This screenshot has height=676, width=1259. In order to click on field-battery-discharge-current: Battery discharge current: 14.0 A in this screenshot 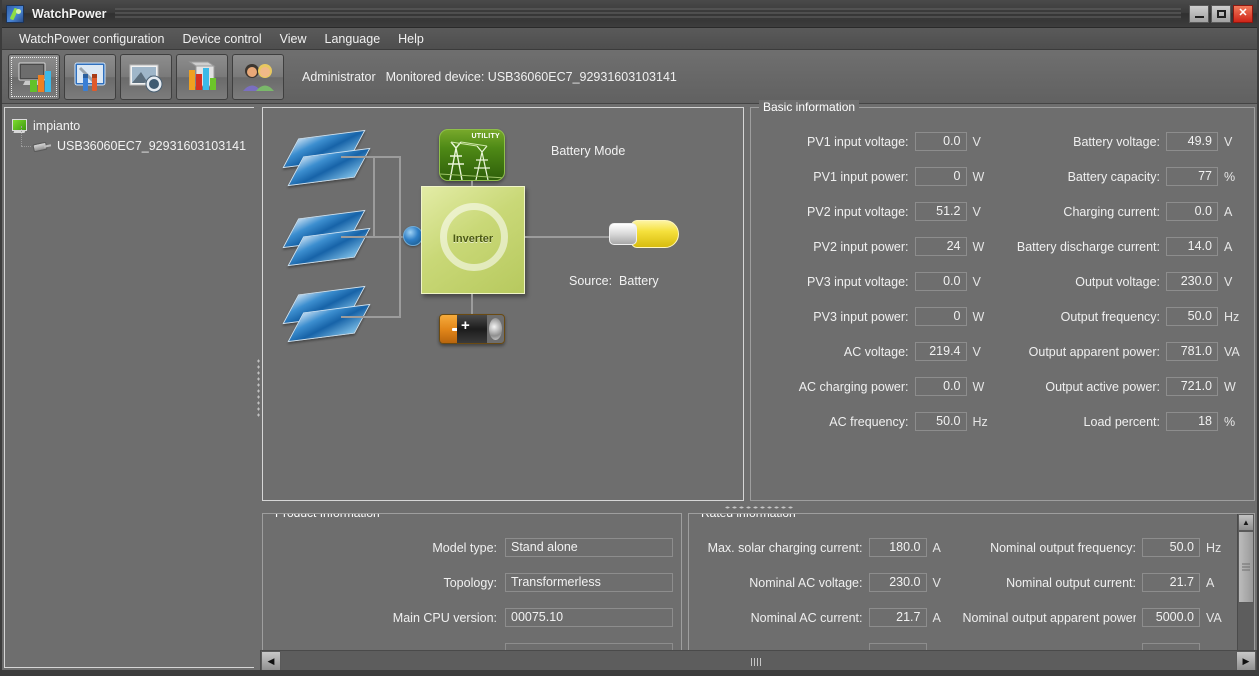, I will do `click(1129, 246)`.